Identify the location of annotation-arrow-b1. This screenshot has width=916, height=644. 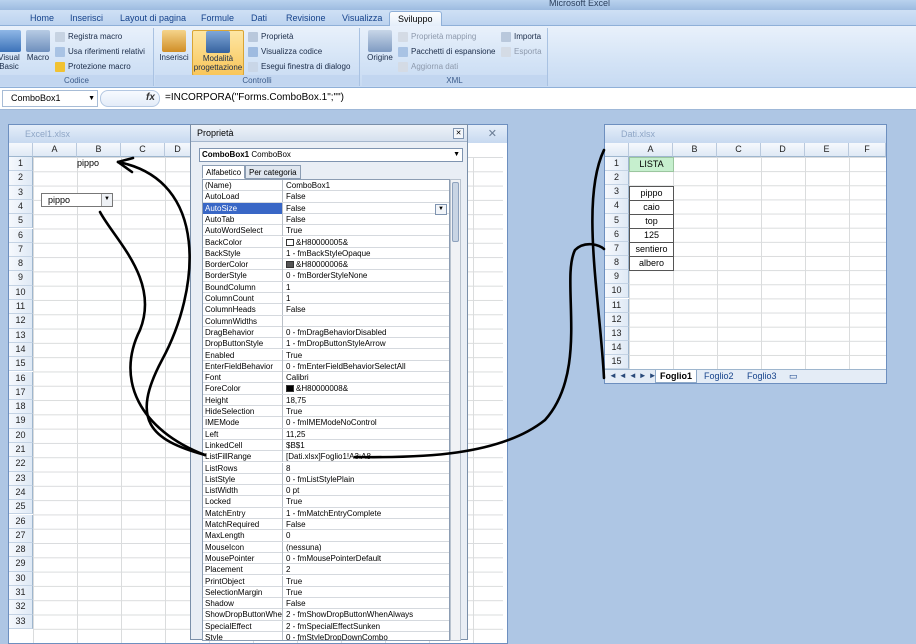
(161, 308).